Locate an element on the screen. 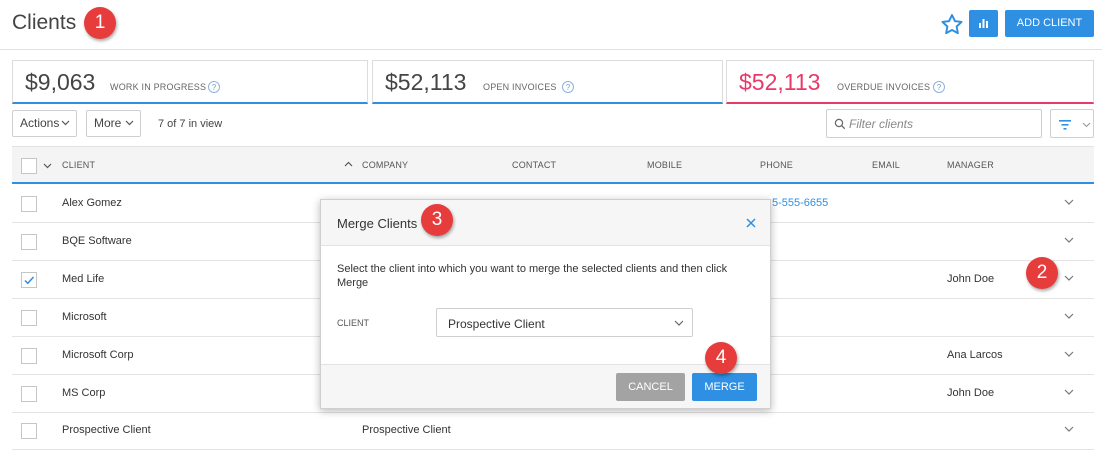  sort-asc-icon is located at coordinates (348, 164).